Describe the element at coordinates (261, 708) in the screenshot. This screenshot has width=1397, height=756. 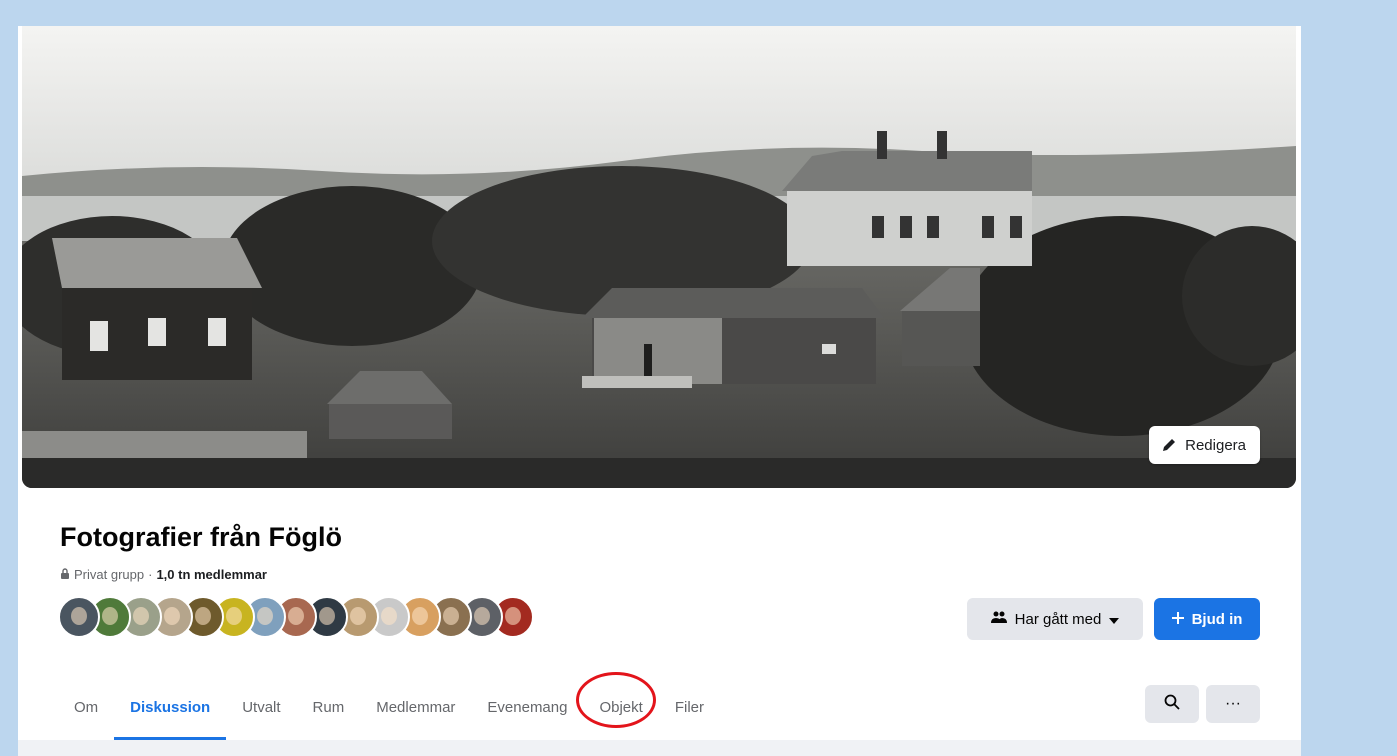
I see `tab-utvalt: Utvalt` at that location.